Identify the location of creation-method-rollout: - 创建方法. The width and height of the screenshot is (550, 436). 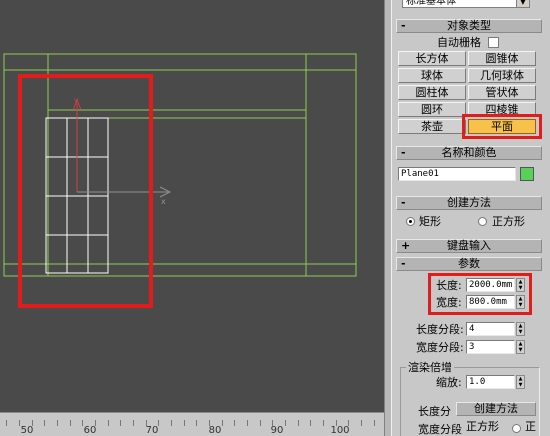
(469, 203).